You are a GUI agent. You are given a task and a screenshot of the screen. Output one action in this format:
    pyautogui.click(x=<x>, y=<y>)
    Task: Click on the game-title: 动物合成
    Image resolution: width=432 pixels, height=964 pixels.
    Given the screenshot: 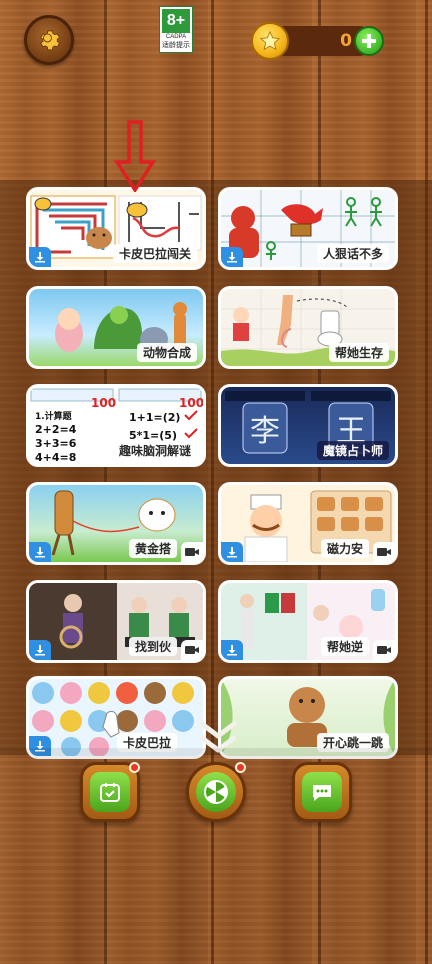 What is the action you would take?
    pyautogui.click(x=166, y=352)
    